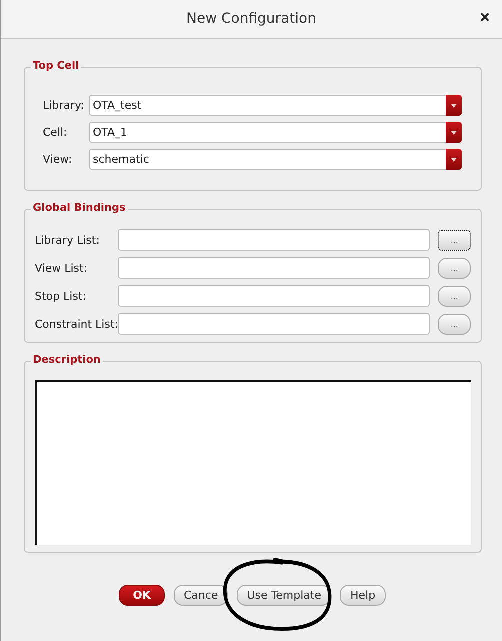 The width and height of the screenshot is (502, 641). What do you see at coordinates (201, 595) in the screenshot?
I see `dialog-button: Cance` at bounding box center [201, 595].